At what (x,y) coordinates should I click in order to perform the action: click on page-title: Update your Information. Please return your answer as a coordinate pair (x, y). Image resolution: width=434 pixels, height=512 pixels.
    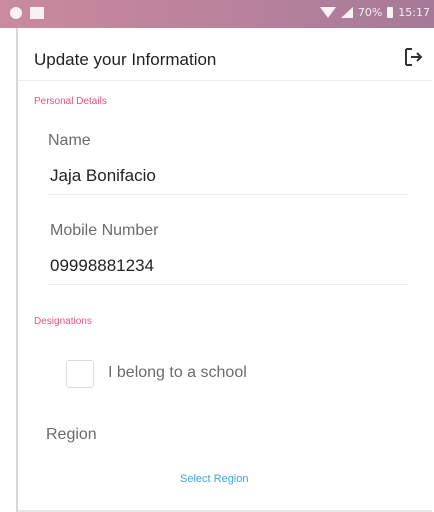
    Looking at the image, I should click on (125, 59).